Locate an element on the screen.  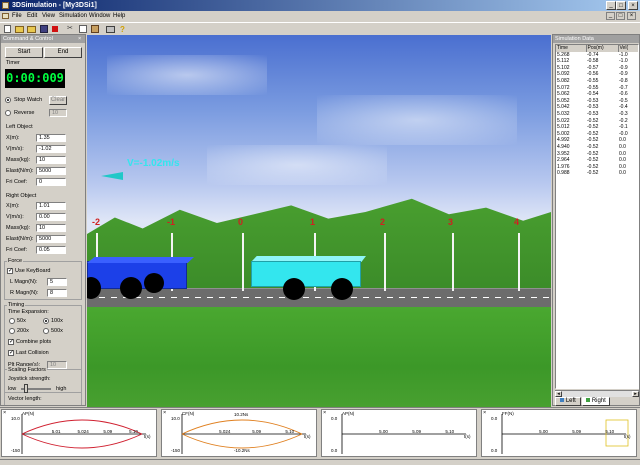
plot-panel: × FF(N) 0.0 0.0 t(s) 5.00 5.09 5.10 is located at coordinates (559, 433).